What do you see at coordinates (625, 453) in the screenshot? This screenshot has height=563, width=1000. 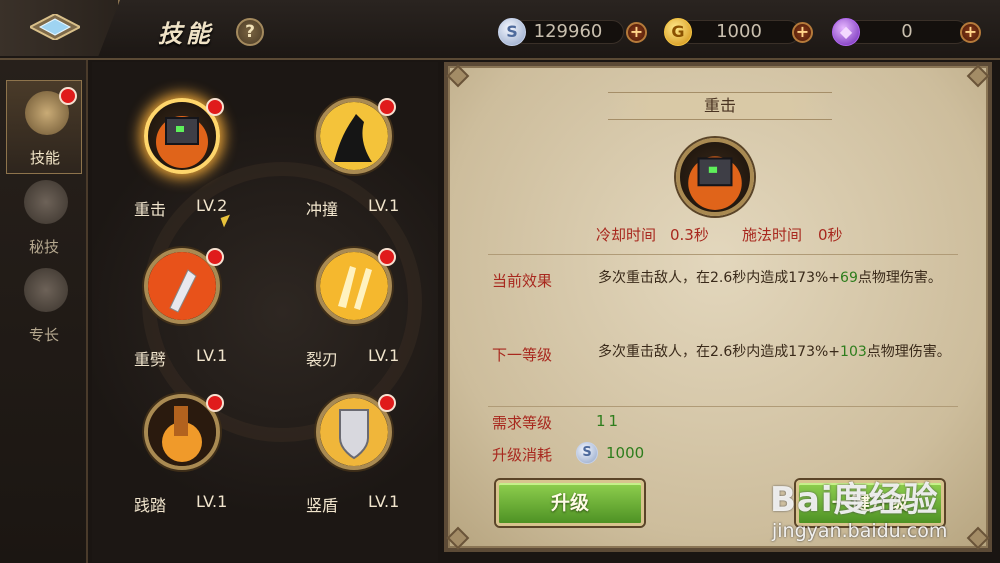 I see `upgrade-cost-value: 1000` at bounding box center [625, 453].